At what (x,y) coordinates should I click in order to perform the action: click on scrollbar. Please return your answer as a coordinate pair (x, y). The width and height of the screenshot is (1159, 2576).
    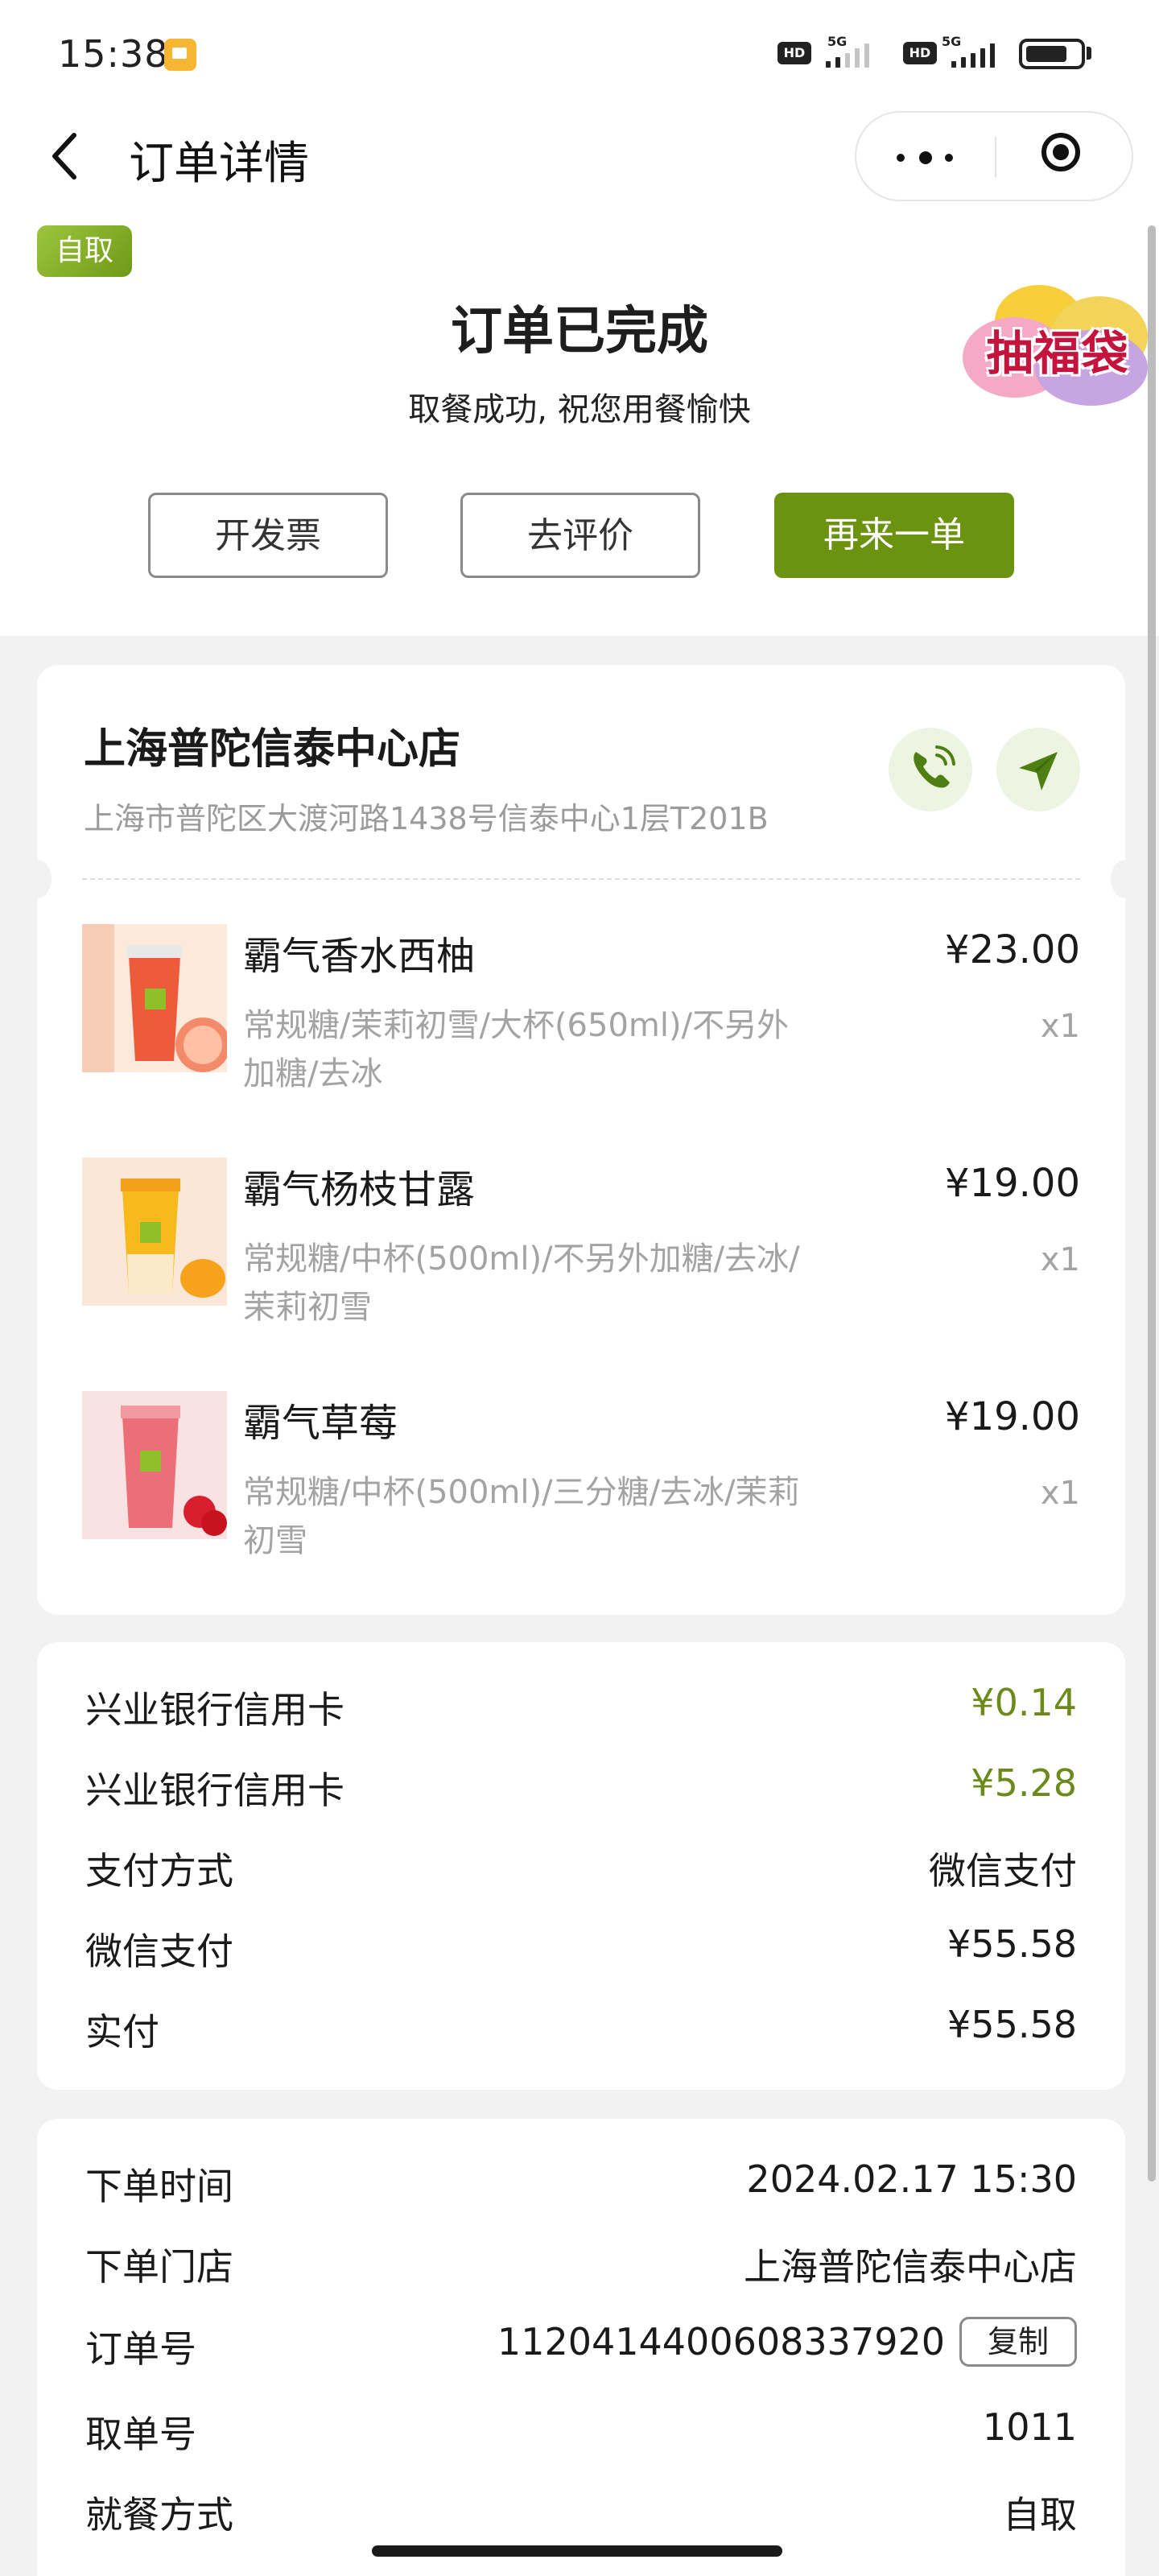
    Looking at the image, I should click on (1152, 1203).